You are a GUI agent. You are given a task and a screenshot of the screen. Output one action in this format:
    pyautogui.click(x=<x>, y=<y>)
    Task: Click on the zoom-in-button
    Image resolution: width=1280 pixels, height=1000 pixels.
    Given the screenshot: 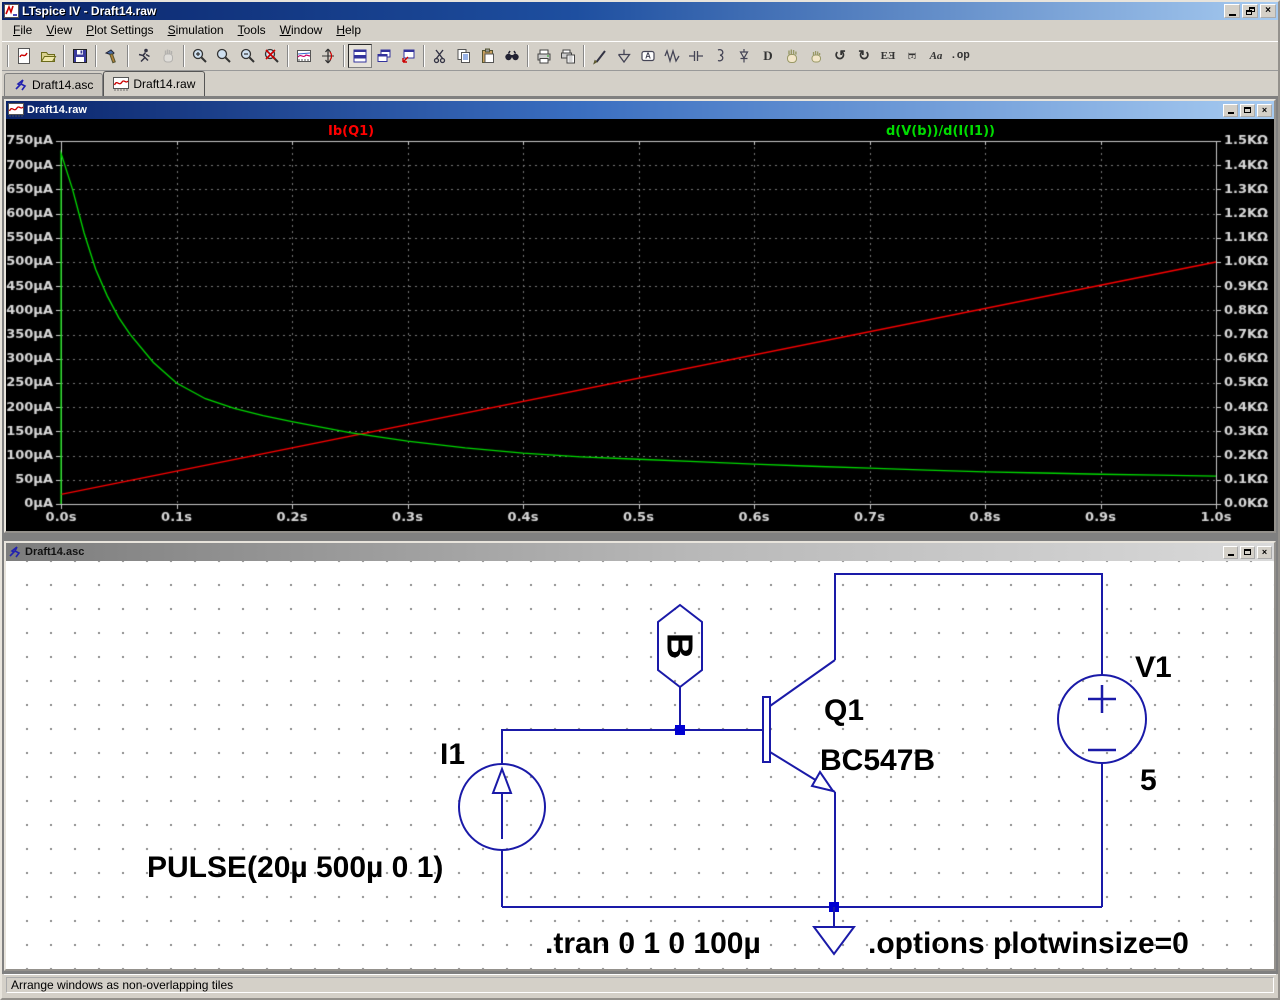 What is the action you would take?
    pyautogui.click(x=200, y=56)
    